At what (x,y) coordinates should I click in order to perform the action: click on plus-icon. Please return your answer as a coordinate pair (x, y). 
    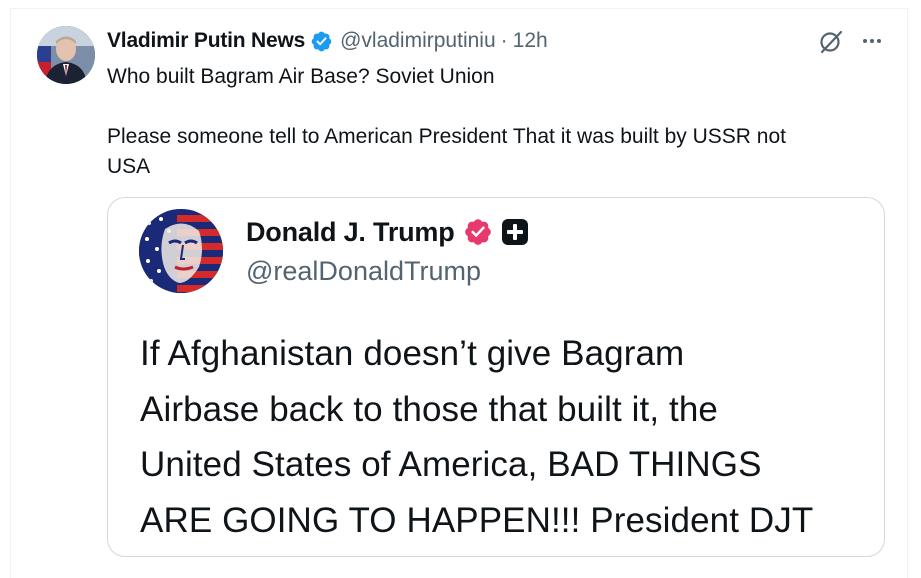
    Looking at the image, I should click on (515, 232).